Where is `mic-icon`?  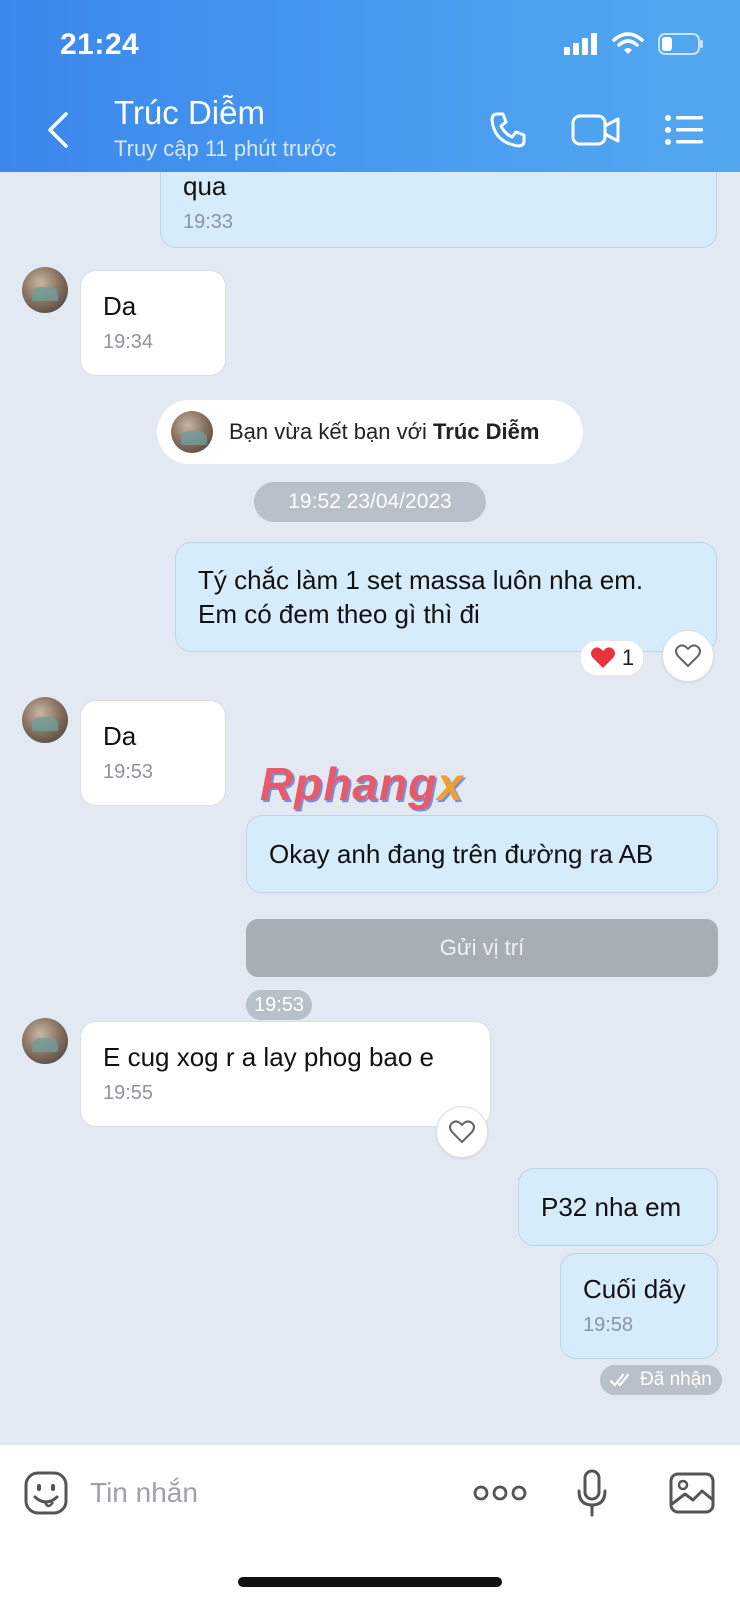
mic-icon is located at coordinates (592, 1493).